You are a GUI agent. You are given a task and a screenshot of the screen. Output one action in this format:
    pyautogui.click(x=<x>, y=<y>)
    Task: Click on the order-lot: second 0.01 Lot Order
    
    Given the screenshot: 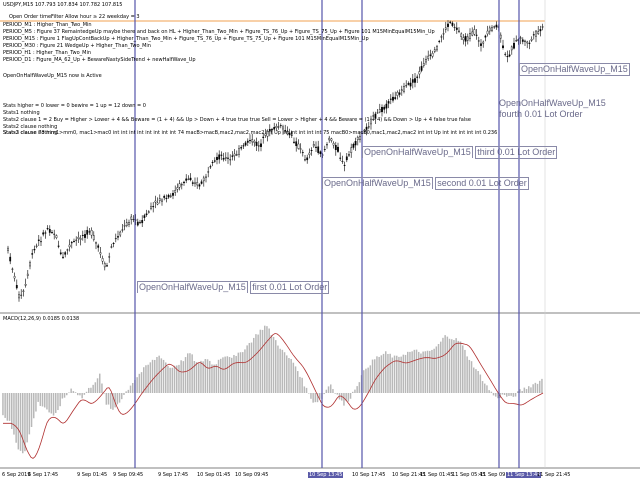 What is the action you would take?
    pyautogui.click(x=482, y=183)
    